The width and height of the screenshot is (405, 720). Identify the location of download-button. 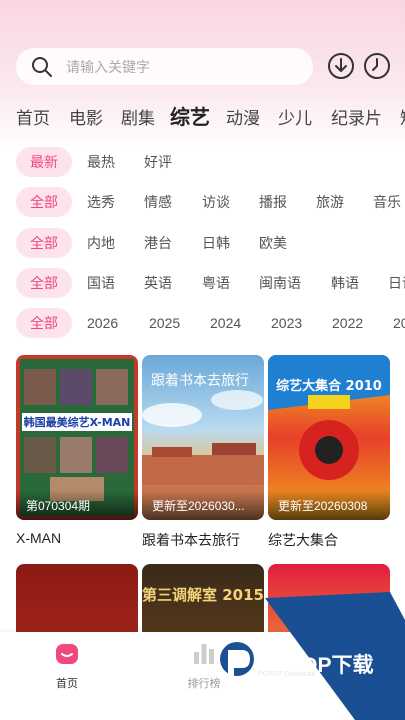
(341, 66).